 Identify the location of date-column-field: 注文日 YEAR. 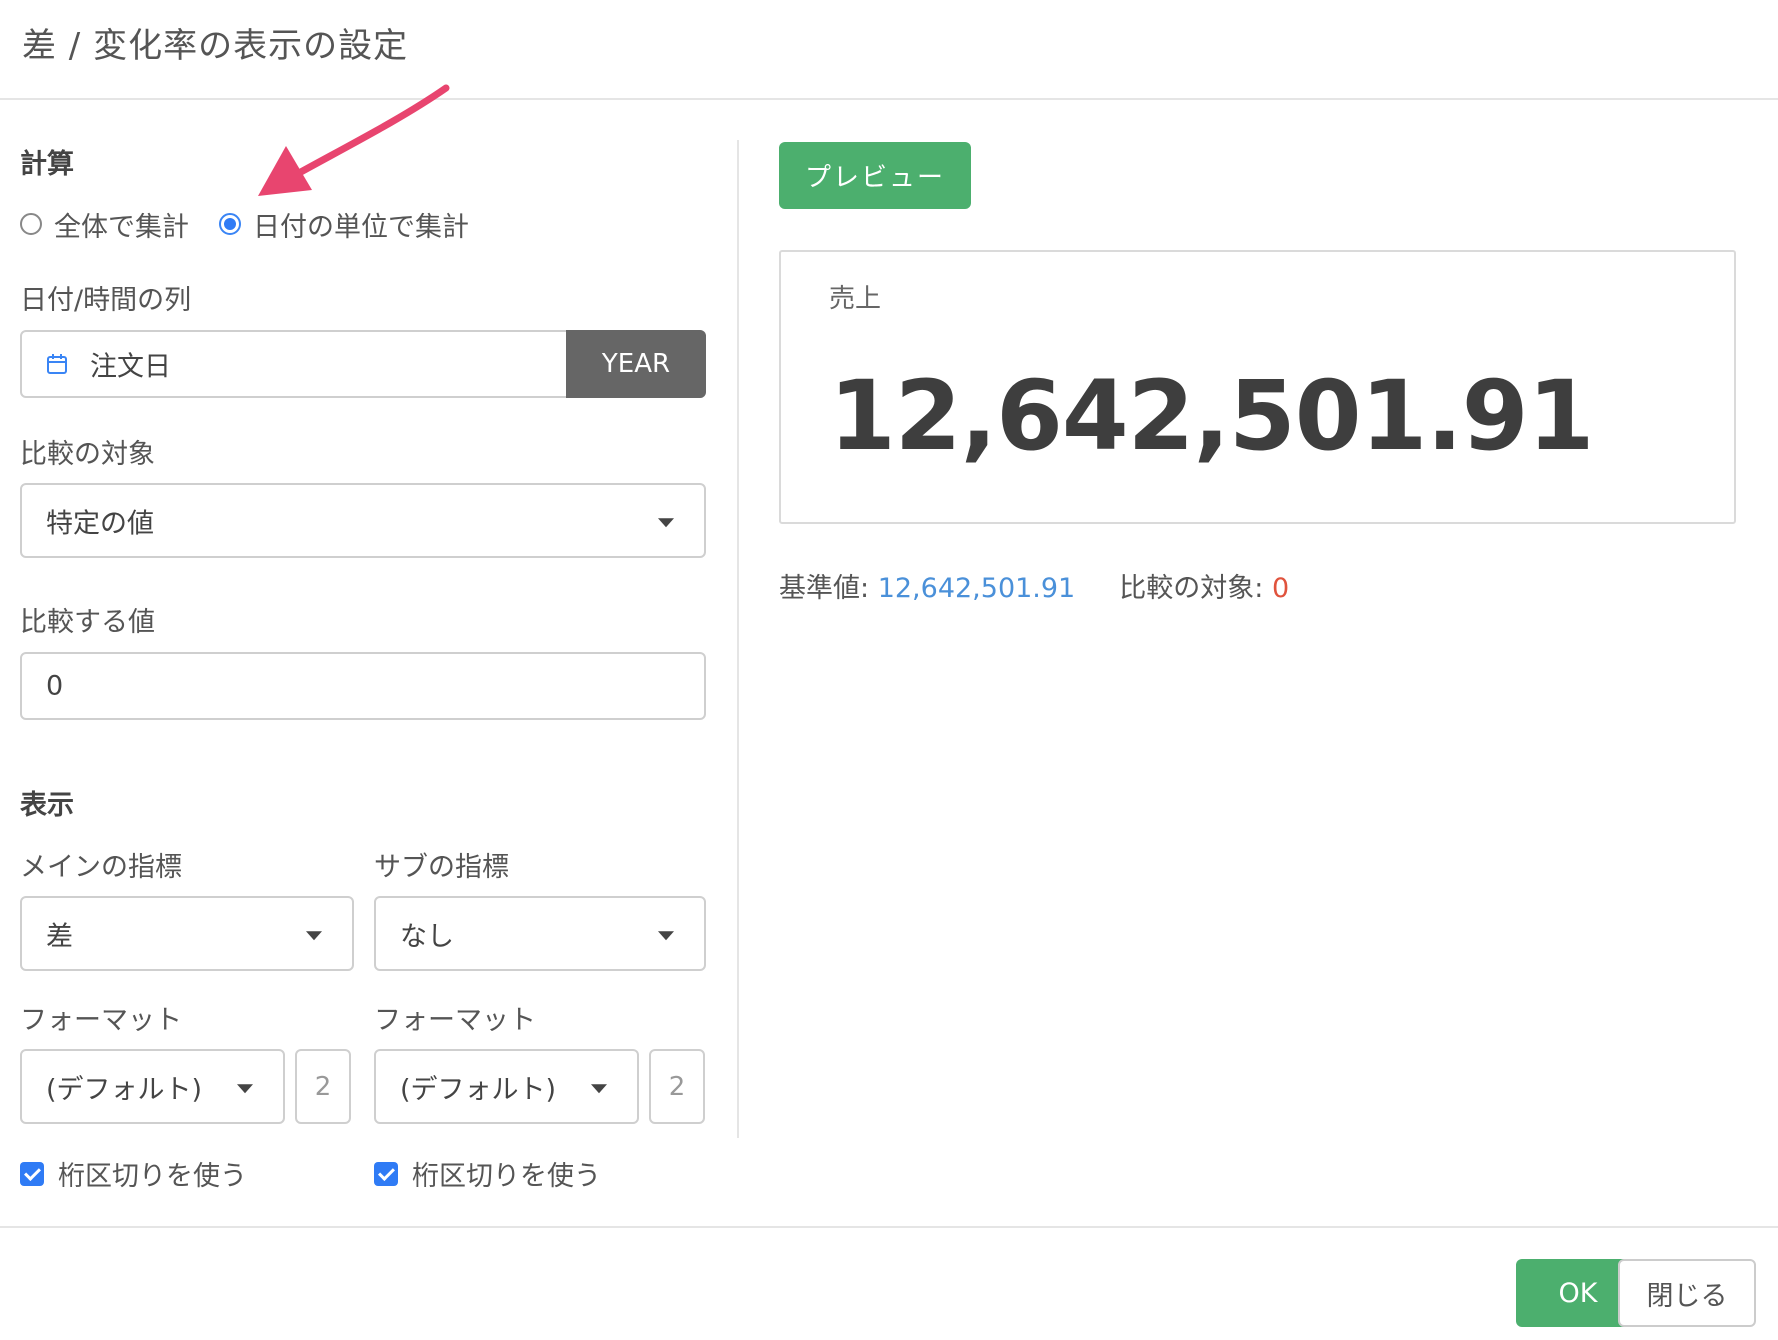
(363, 364).